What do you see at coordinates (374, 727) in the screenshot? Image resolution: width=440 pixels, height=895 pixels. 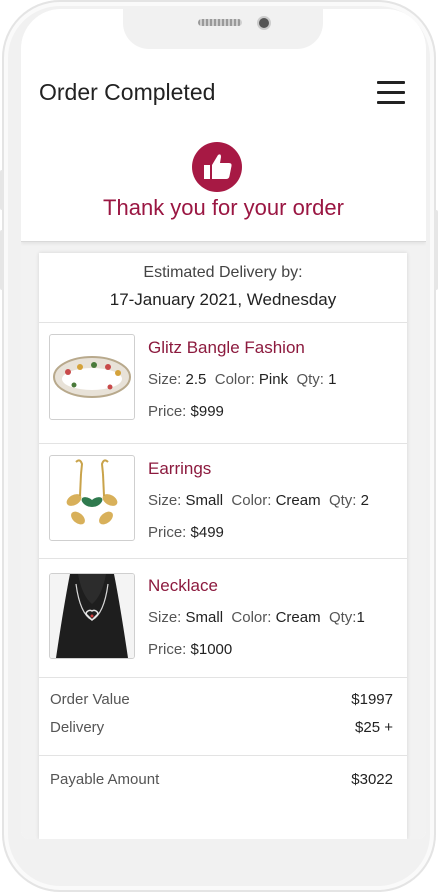 I see `delivery-charge: $25 +` at bounding box center [374, 727].